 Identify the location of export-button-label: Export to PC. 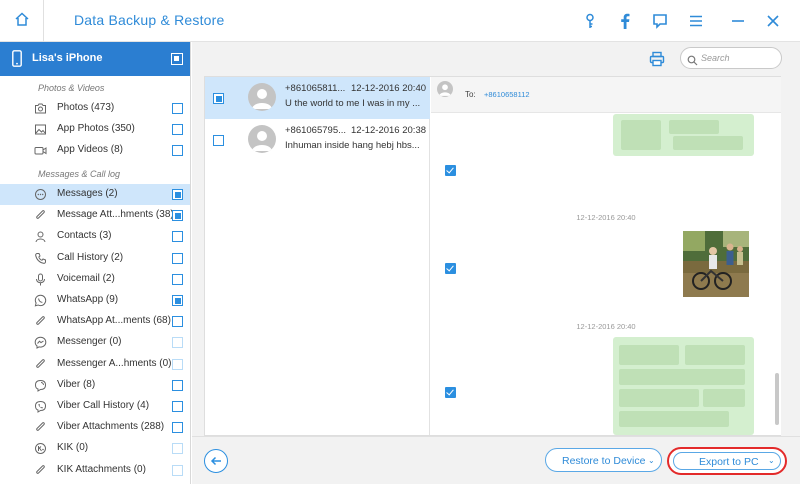
(729, 462).